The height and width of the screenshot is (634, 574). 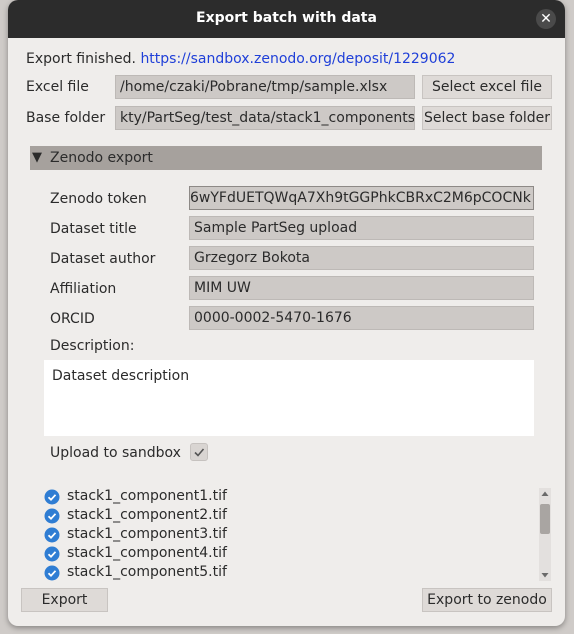 What do you see at coordinates (286, 158) in the screenshot?
I see `zenodo-export-section-header: ▼ Zenodo export` at bounding box center [286, 158].